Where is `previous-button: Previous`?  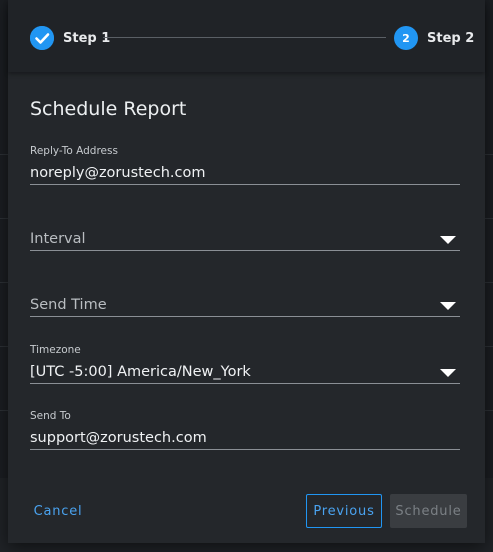 previous-button: Previous is located at coordinates (344, 511).